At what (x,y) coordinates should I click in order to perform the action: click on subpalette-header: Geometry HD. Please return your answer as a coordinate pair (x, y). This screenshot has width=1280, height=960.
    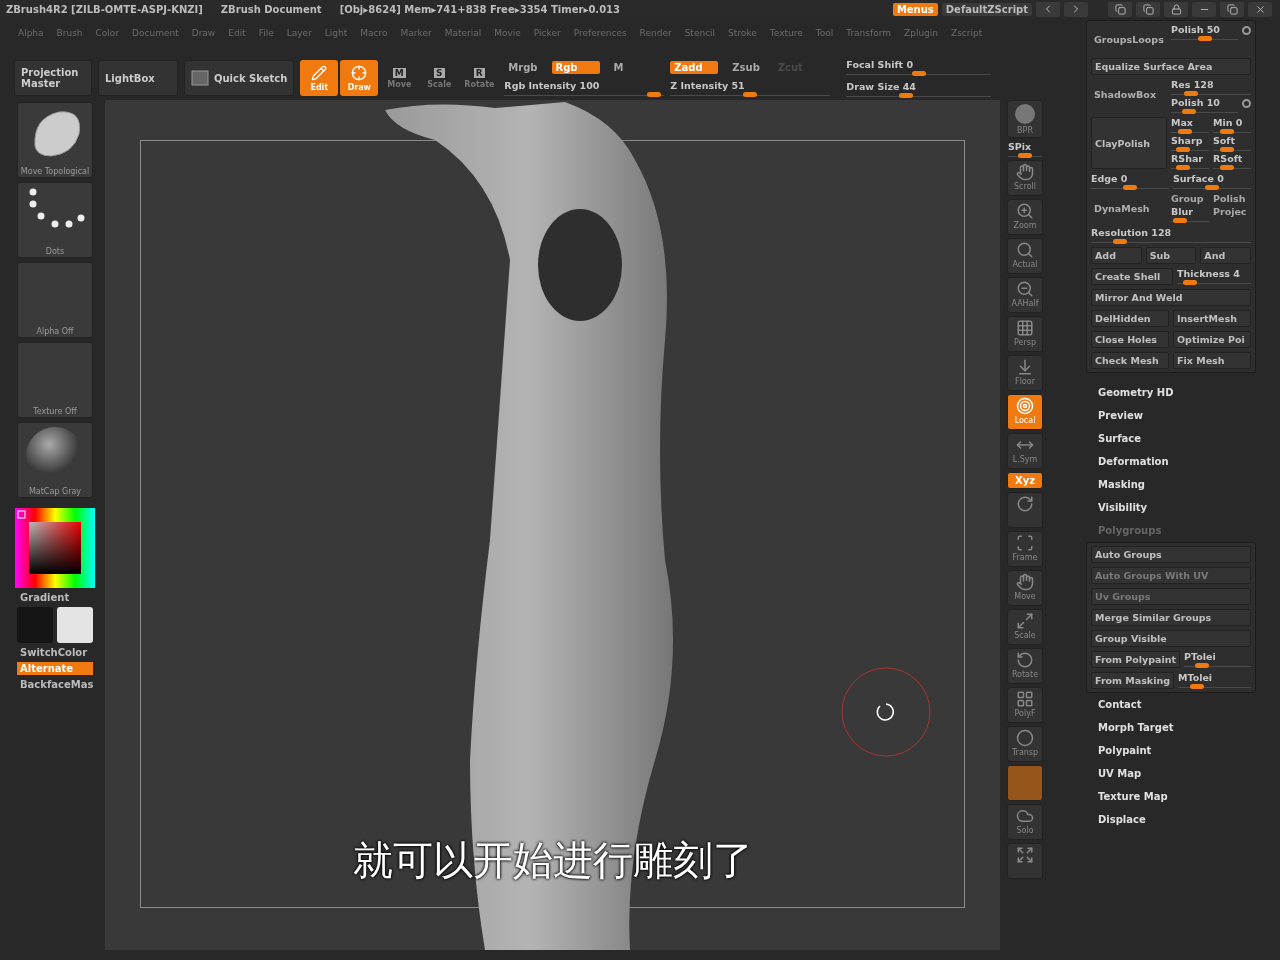
    Looking at the image, I should click on (1171, 392).